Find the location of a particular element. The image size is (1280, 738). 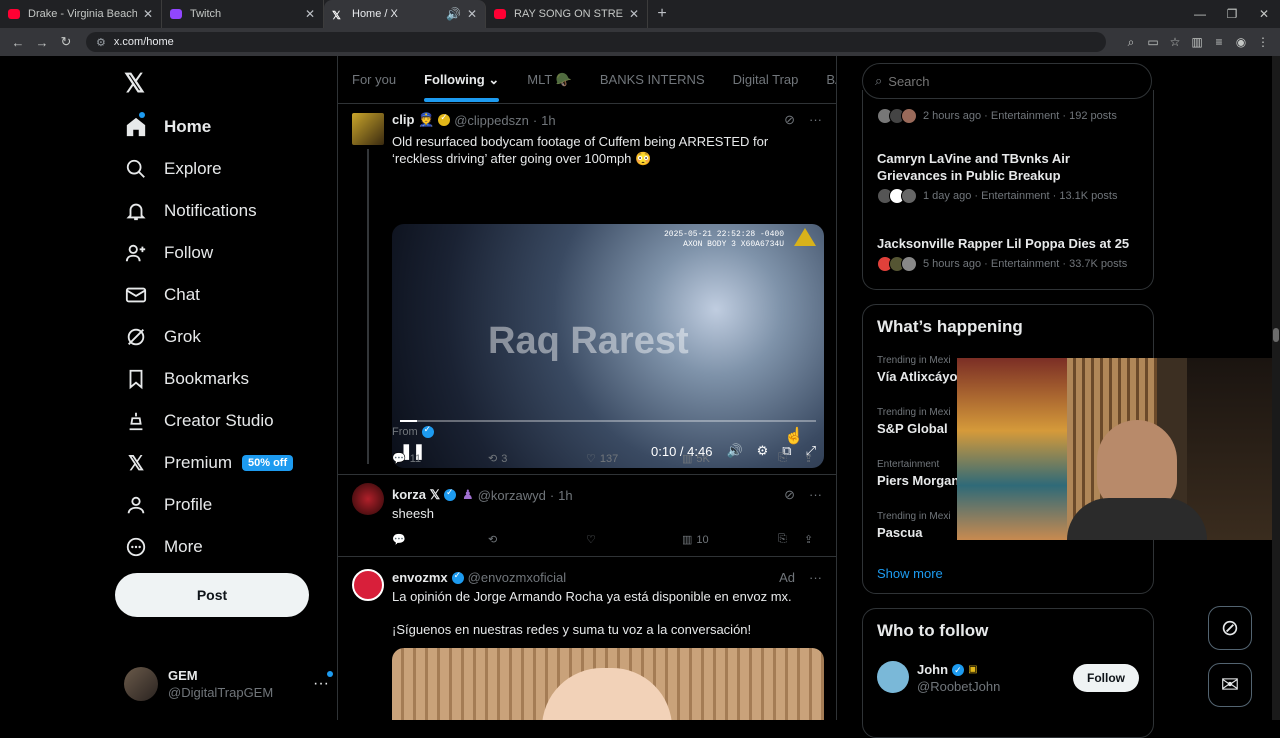

restore-icon: ❐ is located at coordinates (1232, 14).